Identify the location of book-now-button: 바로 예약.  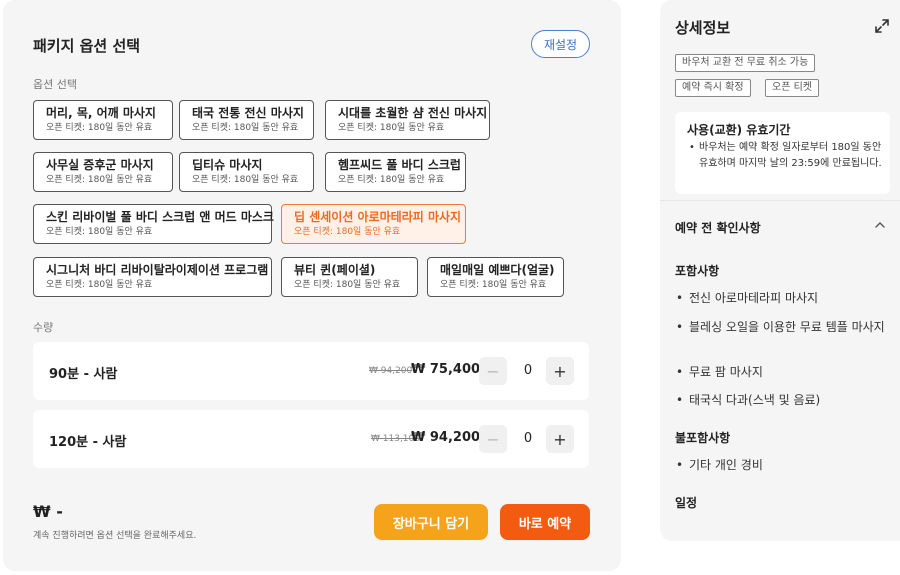
(545, 522).